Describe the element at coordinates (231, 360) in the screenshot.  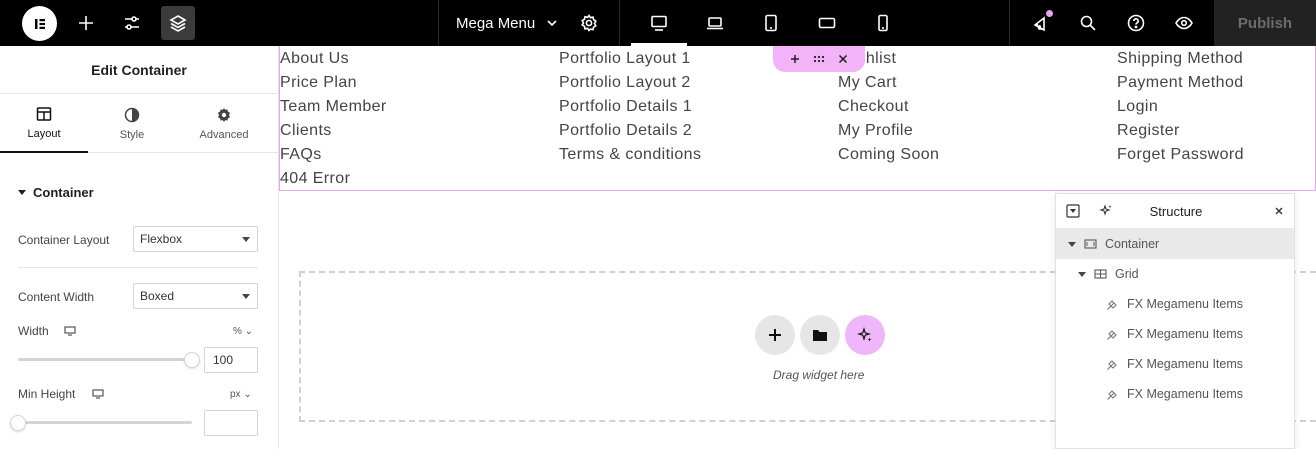
I see `width-input: 100` at that location.